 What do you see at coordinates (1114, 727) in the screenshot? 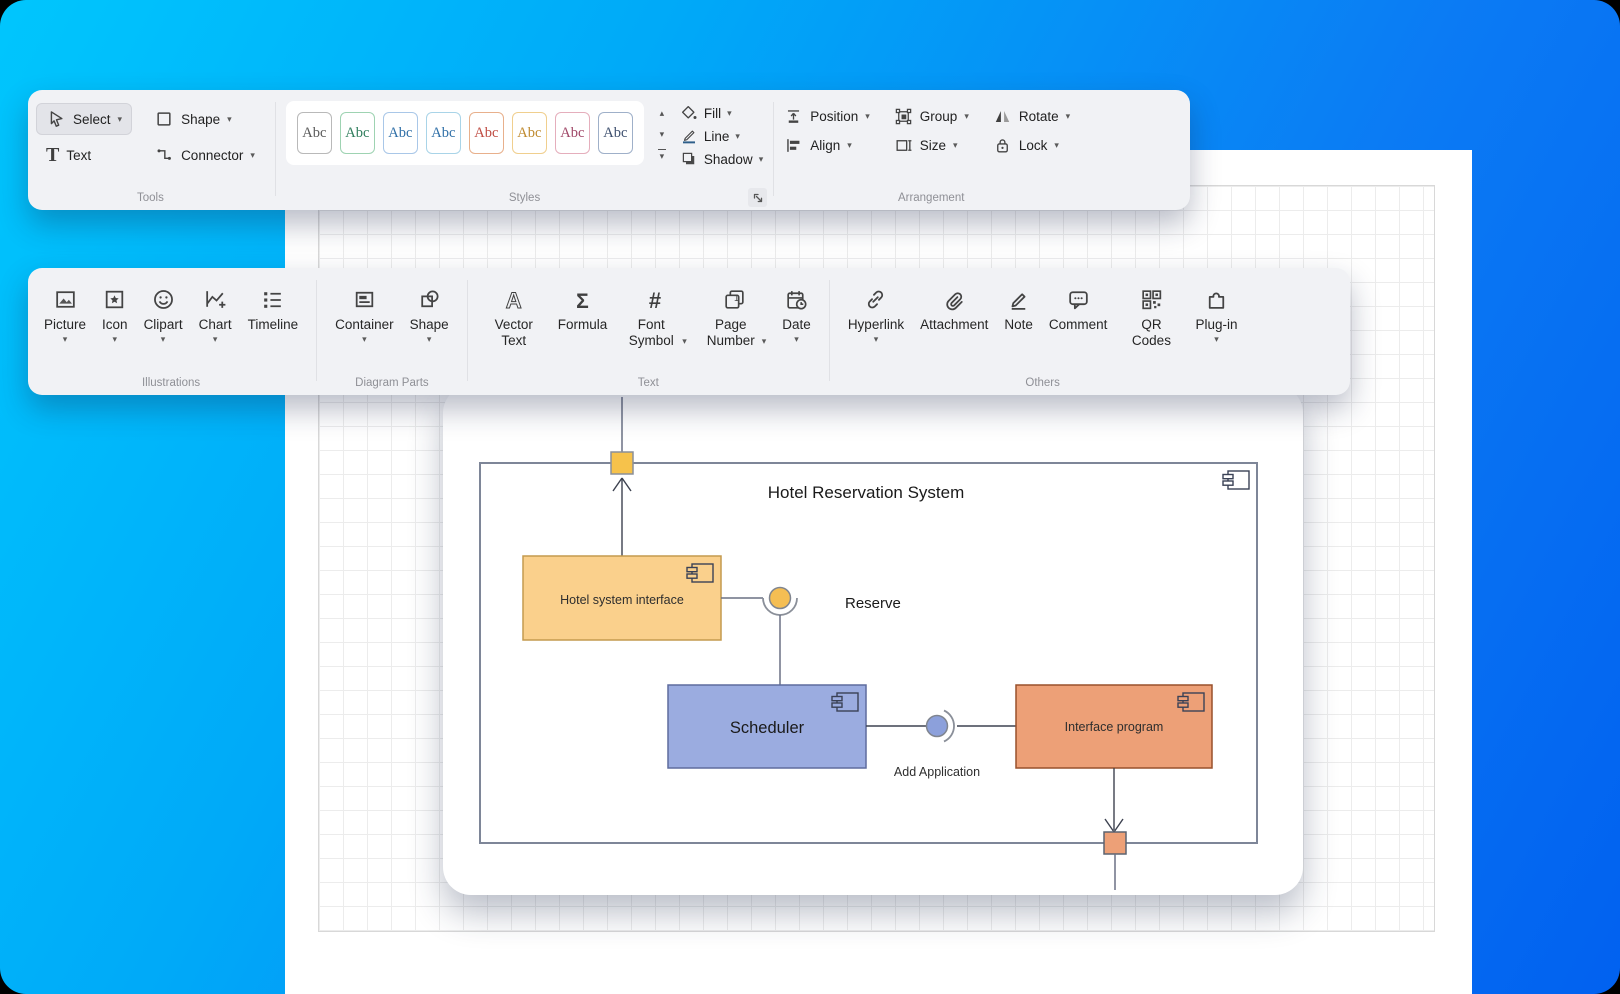
I see `component-label: Interface program` at bounding box center [1114, 727].